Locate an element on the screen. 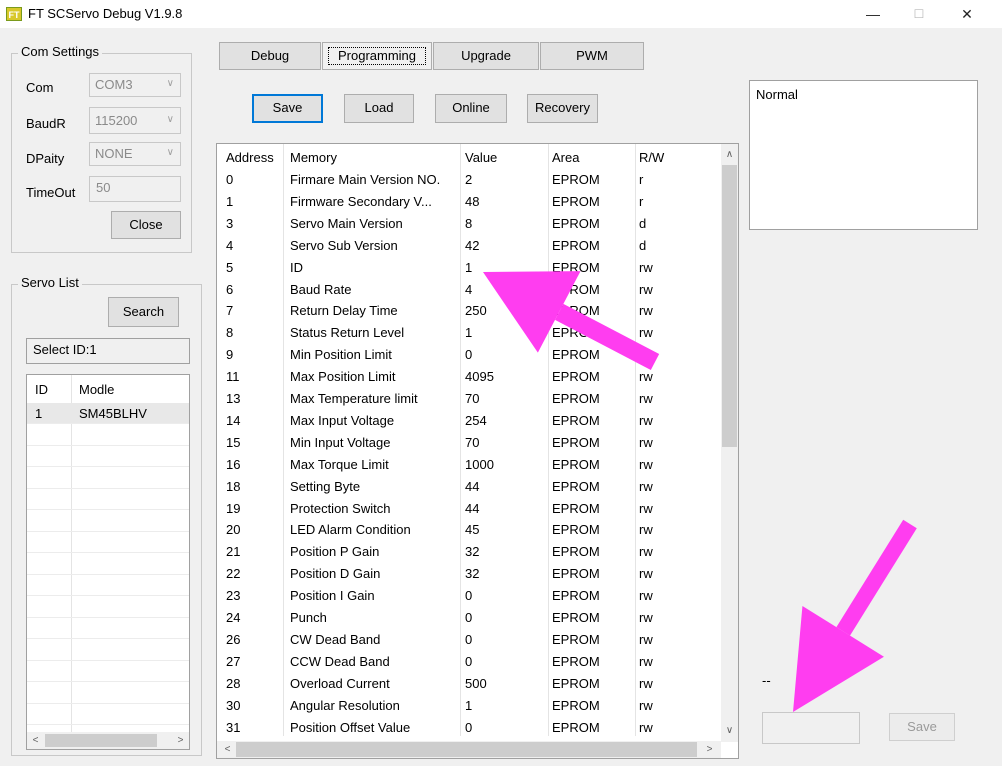 Image resolution: width=1002 pixels, height=766 pixels. baud-select: 115200 ∨ is located at coordinates (135, 120).